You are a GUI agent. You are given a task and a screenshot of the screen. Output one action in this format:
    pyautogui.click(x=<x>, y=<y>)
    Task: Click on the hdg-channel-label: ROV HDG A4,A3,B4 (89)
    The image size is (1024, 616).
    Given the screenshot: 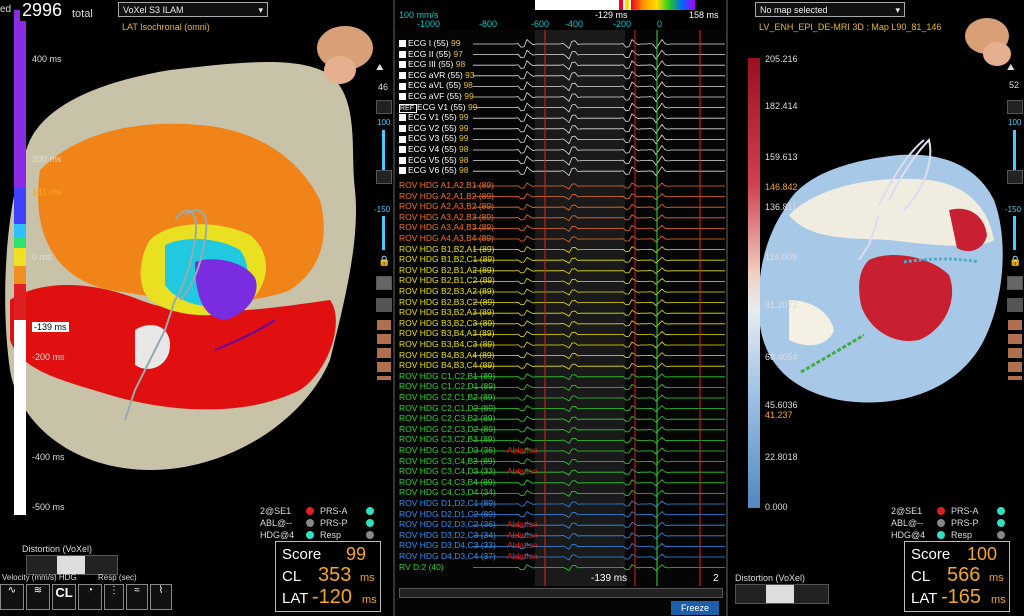 What is the action you would take?
    pyautogui.click(x=446, y=238)
    